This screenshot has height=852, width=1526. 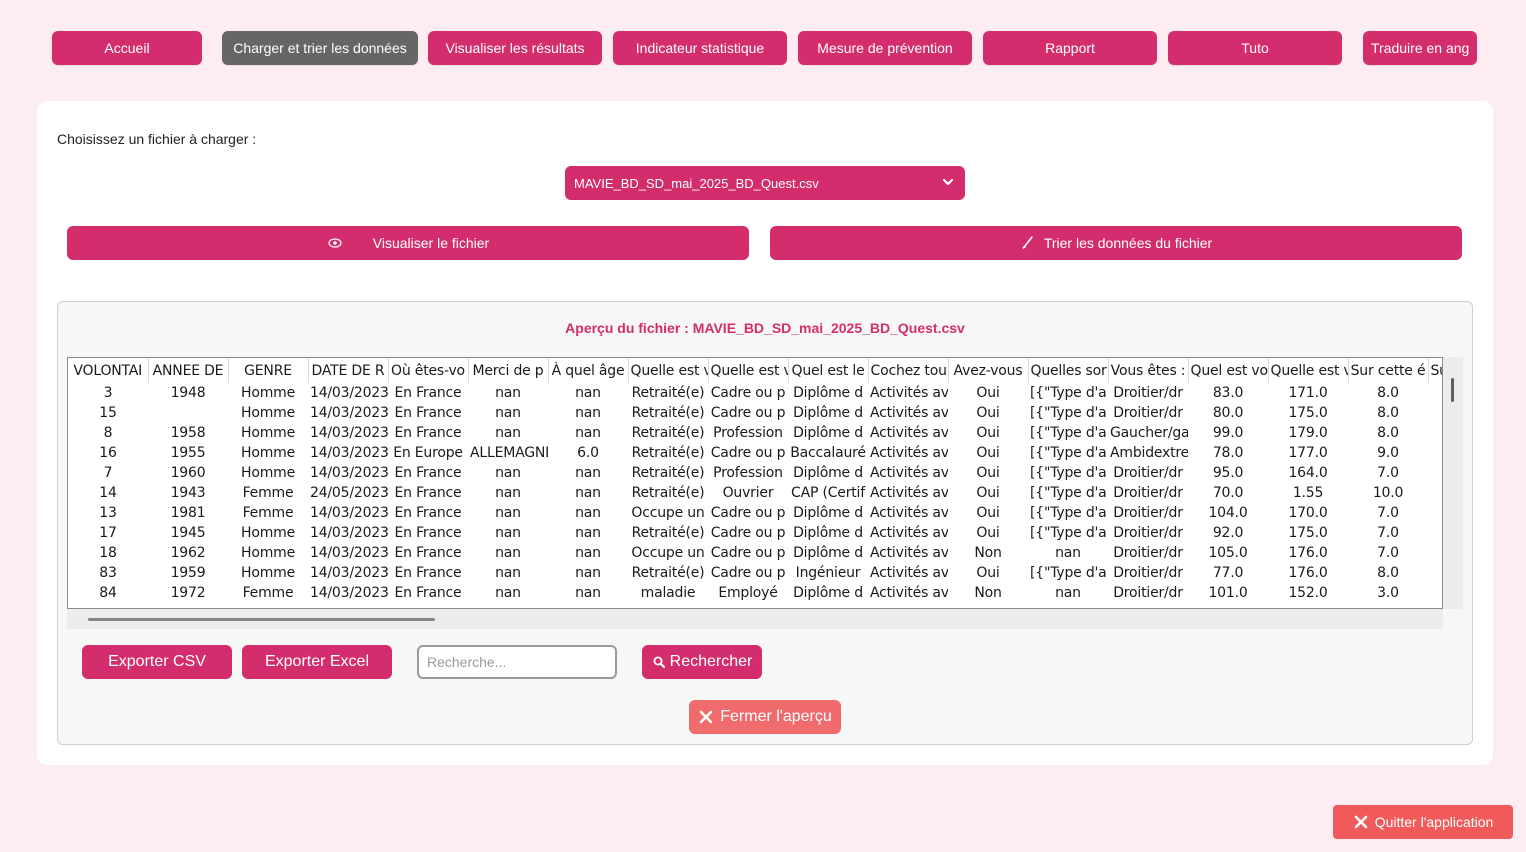 I want to click on export-csv-button: Exporter CSV, so click(x=157, y=662).